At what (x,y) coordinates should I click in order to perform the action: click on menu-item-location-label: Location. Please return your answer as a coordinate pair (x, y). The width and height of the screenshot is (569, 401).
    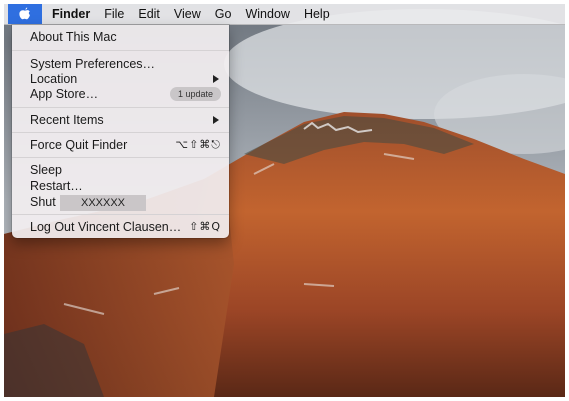
    Looking at the image, I should click on (54, 79).